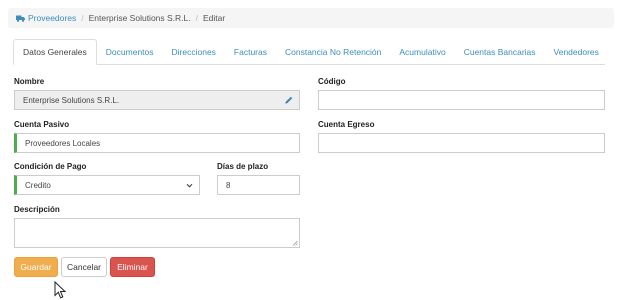 This screenshot has height=300, width=622. Describe the element at coordinates (20, 18) in the screenshot. I see `truck-icon` at that location.